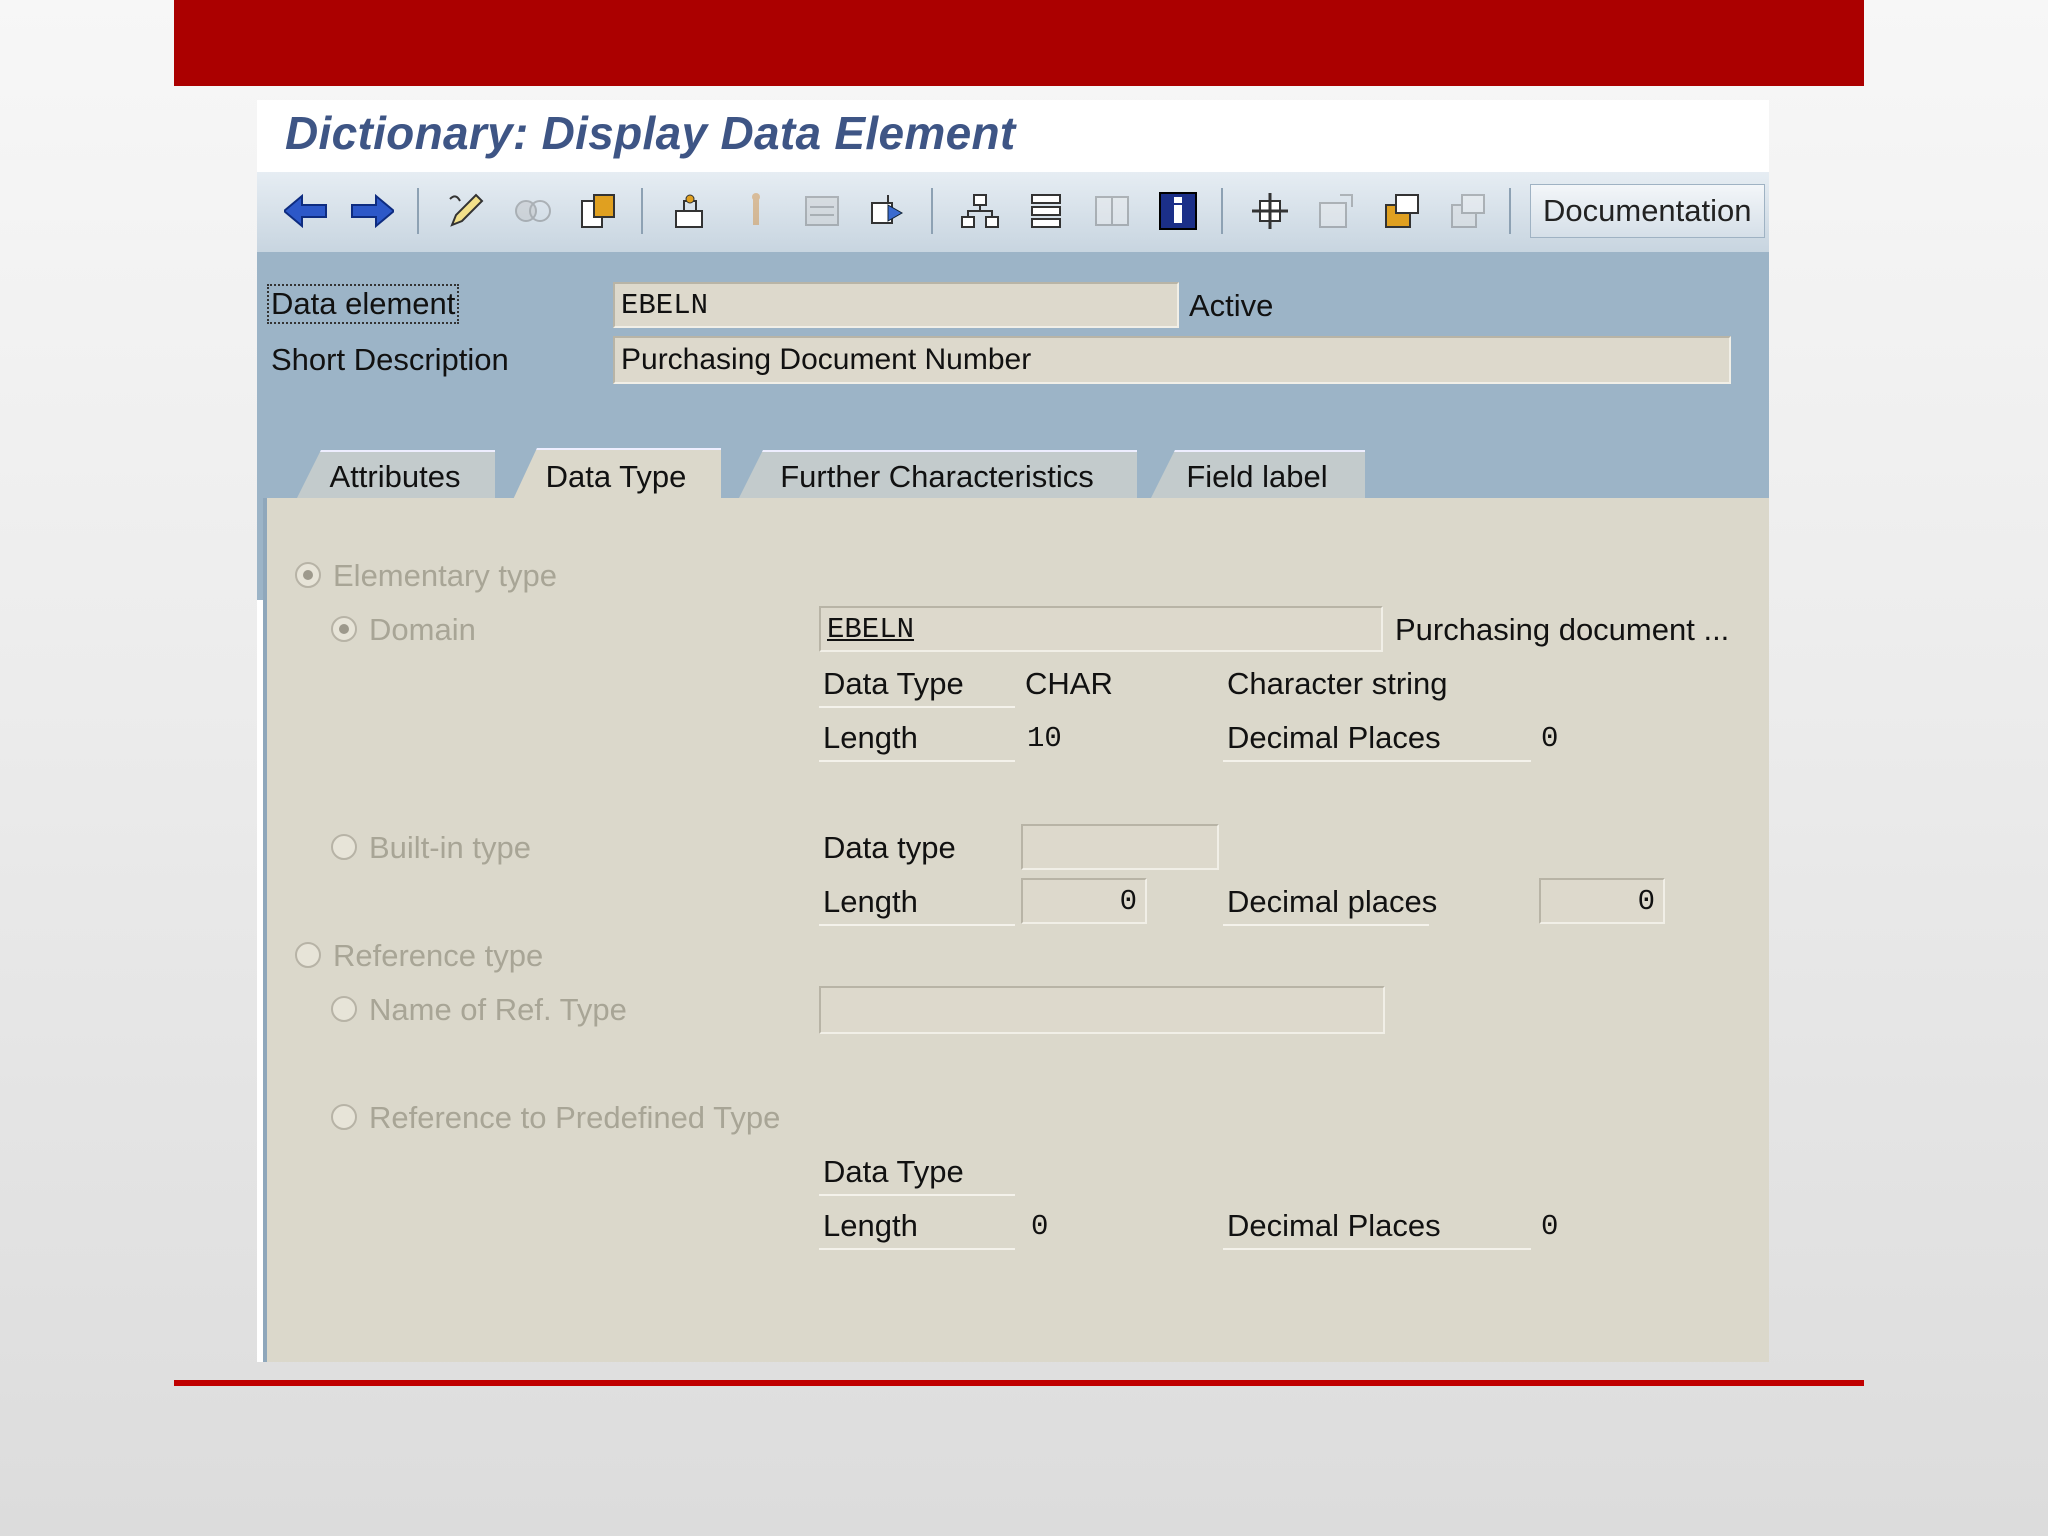 This screenshot has width=2048, height=1536. What do you see at coordinates (896, 305) in the screenshot?
I see `data-element-field: EBELN` at bounding box center [896, 305].